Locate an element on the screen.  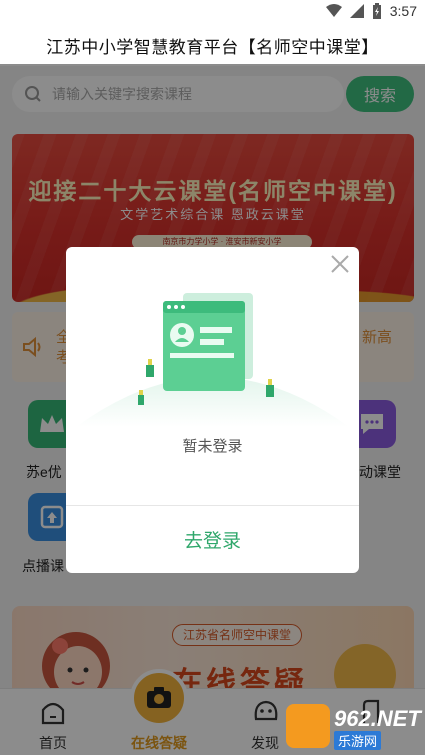
watermark-sub: 乐游网 is located at coordinates (358, 740).